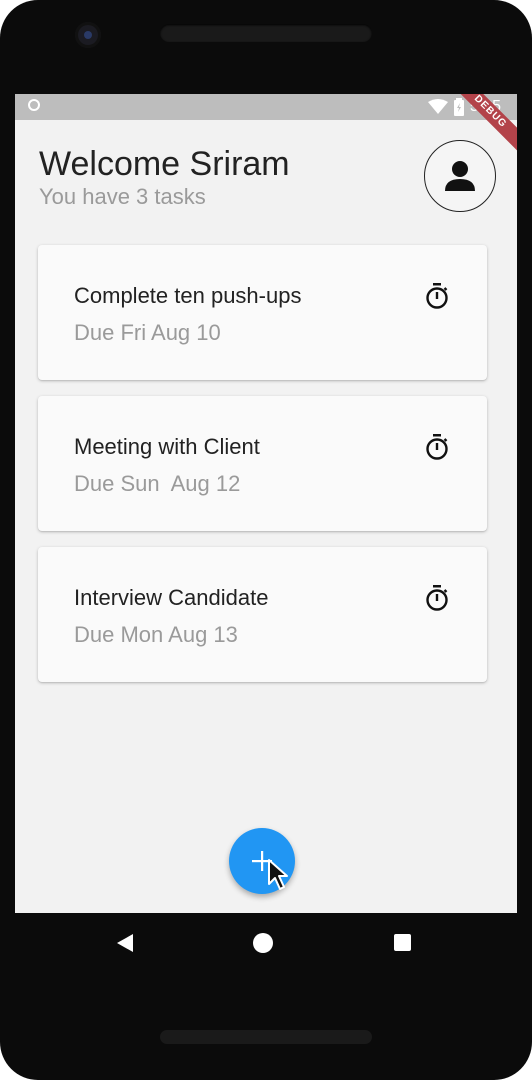 The height and width of the screenshot is (1080, 532). I want to click on battery-icon, so click(458, 107).